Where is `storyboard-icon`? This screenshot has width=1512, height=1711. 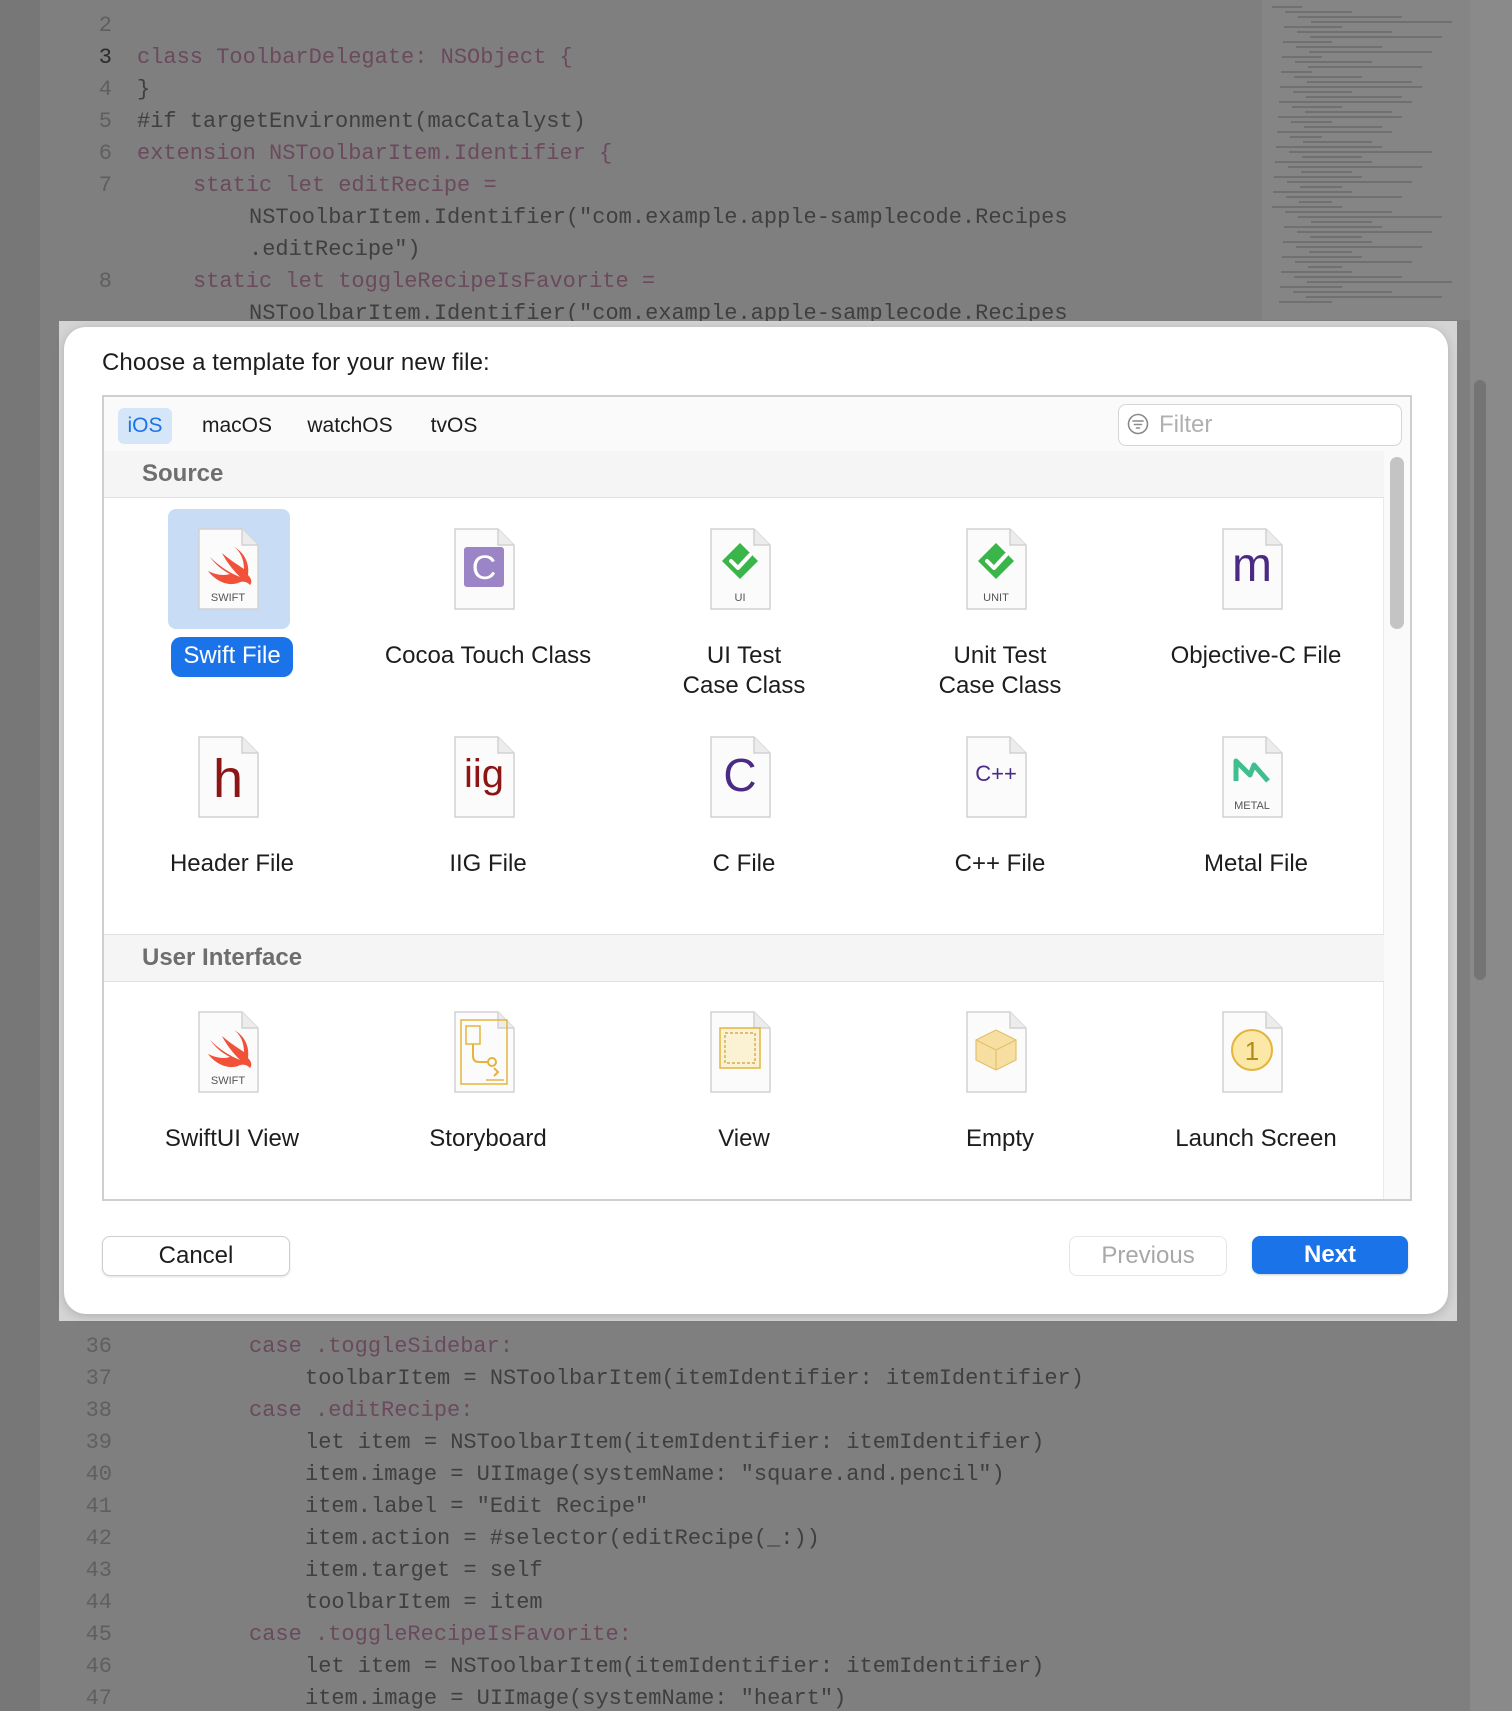
storyboard-icon is located at coordinates (484, 1052).